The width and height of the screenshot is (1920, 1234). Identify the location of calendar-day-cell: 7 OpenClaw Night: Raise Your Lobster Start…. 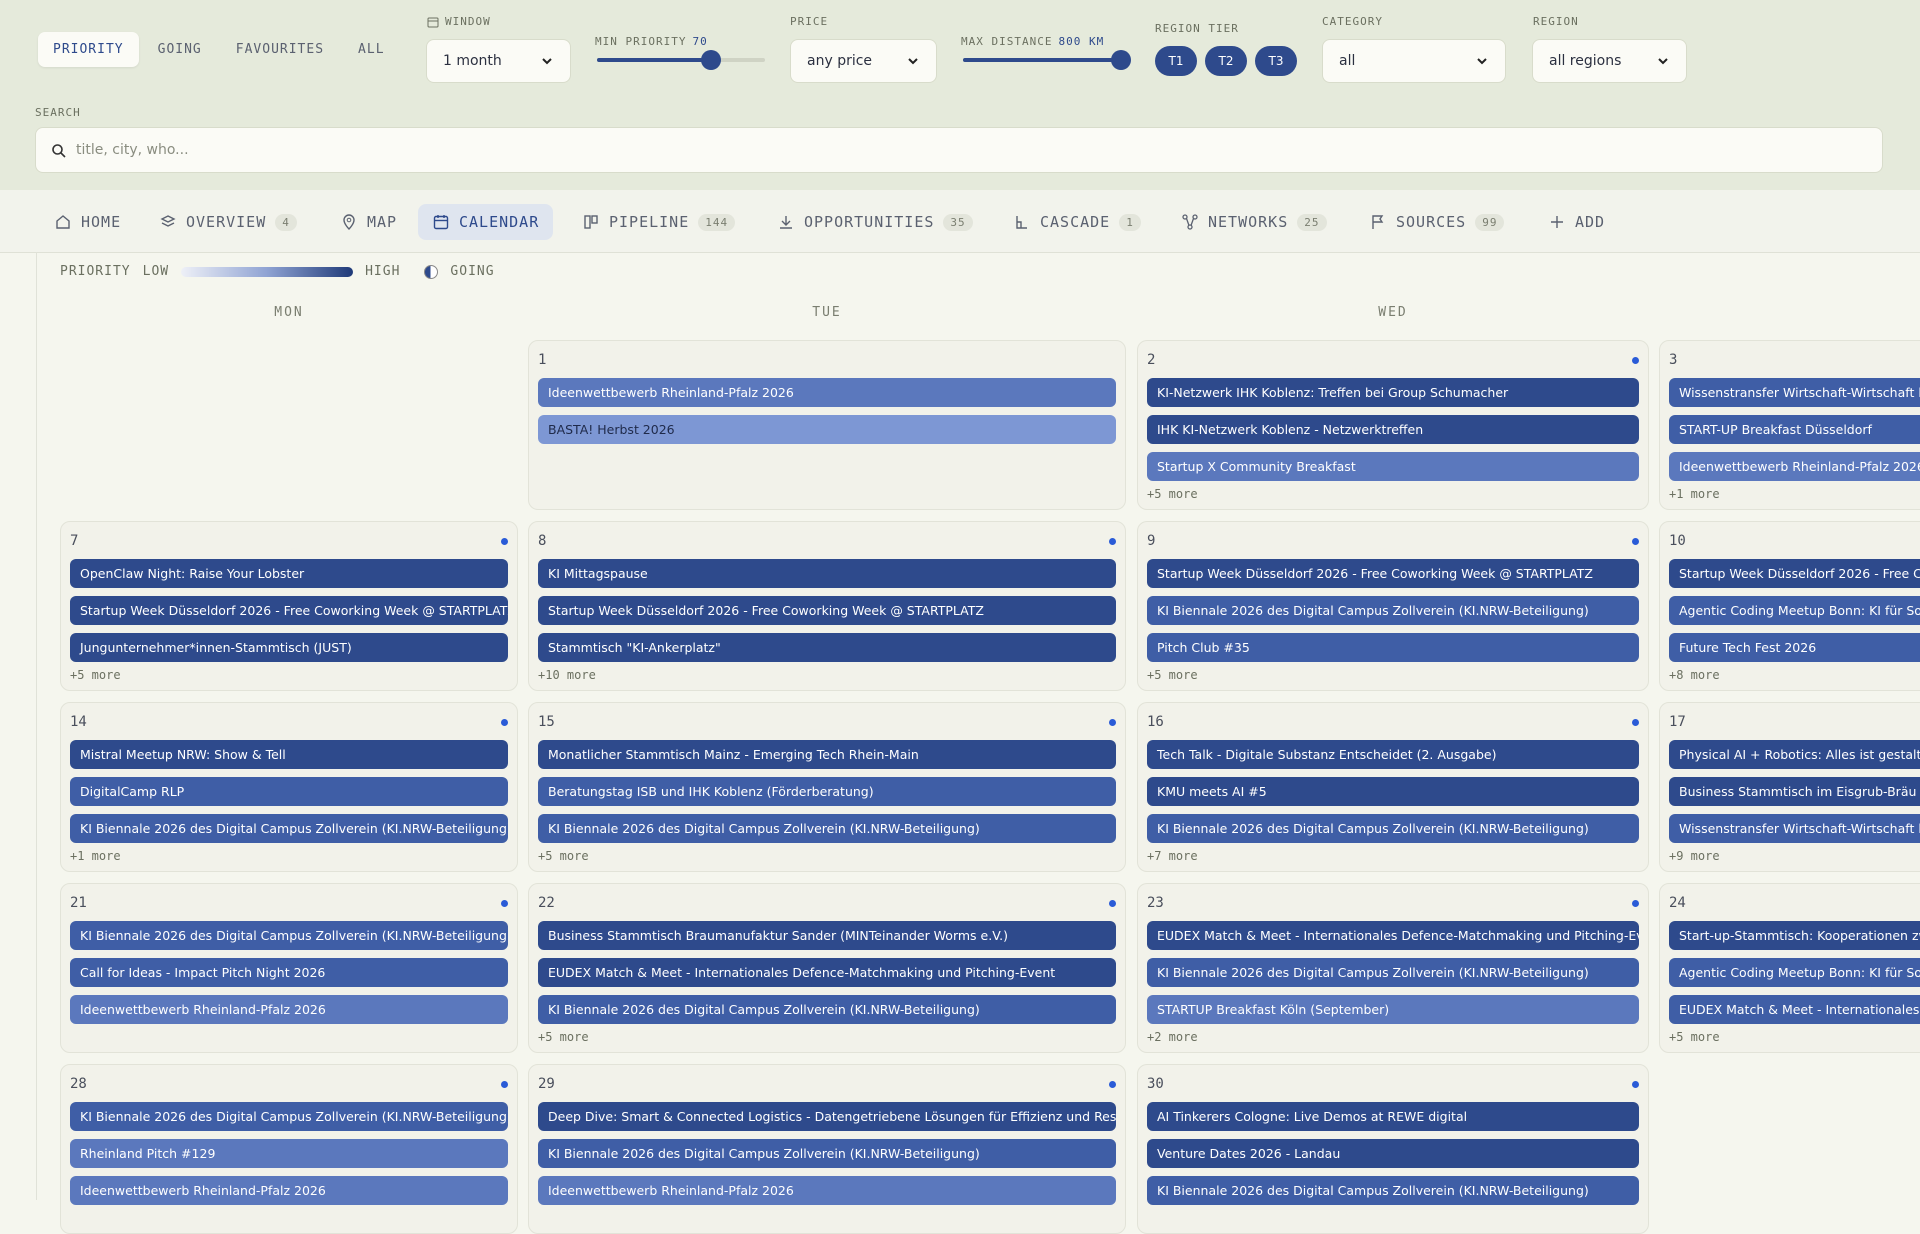
(289, 606).